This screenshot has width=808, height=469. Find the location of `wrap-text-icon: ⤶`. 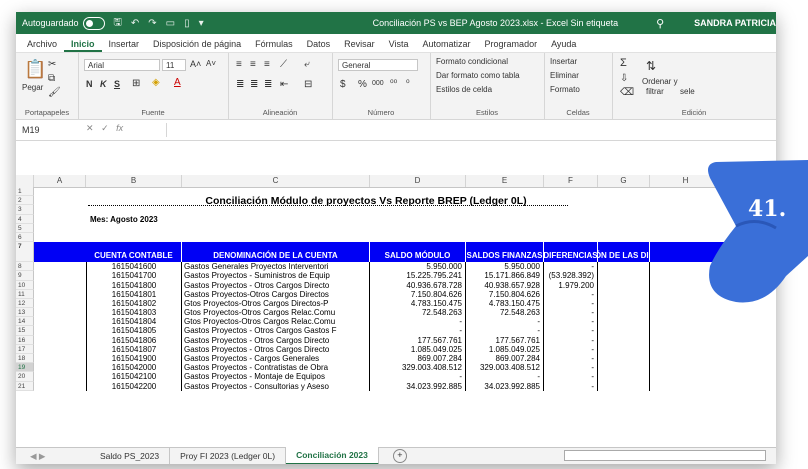

wrap-text-icon: ⤶ is located at coordinates (307, 64).